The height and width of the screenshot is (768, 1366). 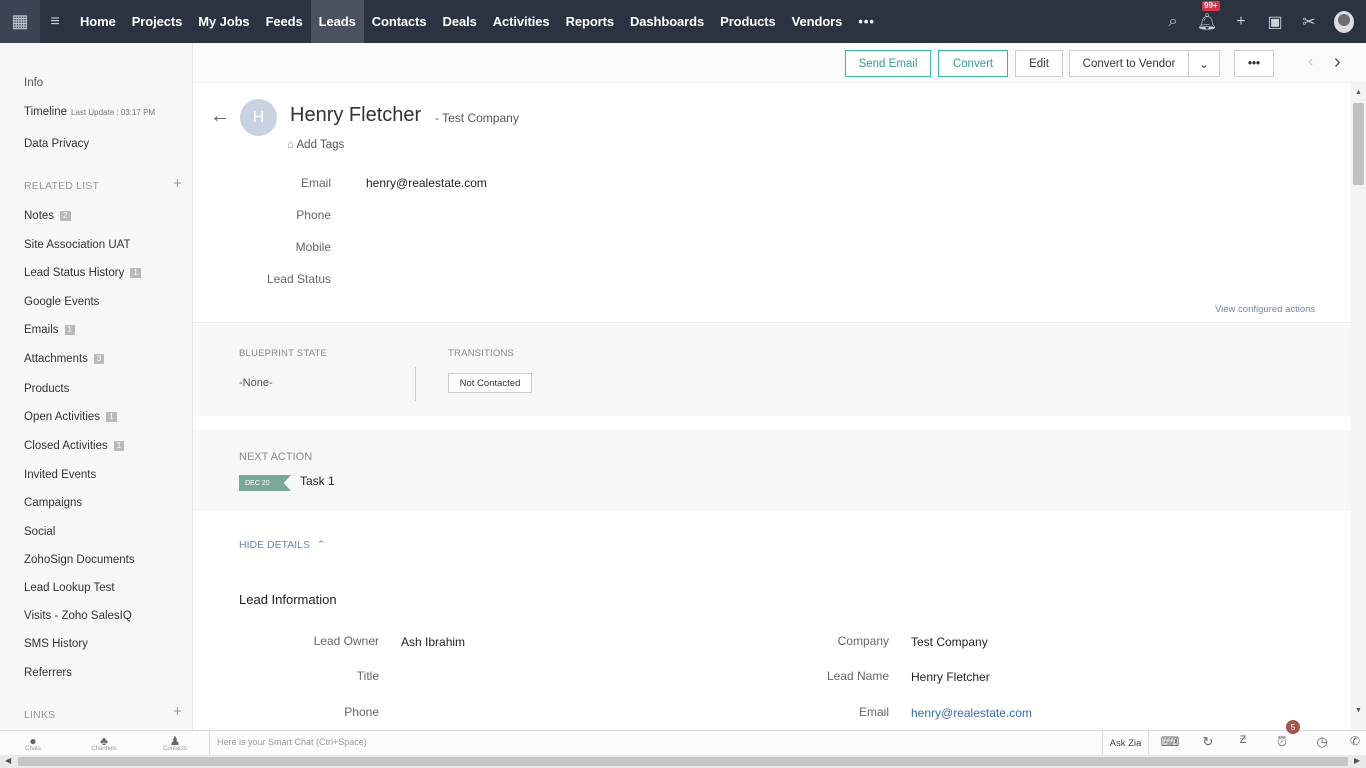 What do you see at coordinates (1243, 740) in the screenshot?
I see `zia-icon: Ƶ` at bounding box center [1243, 740].